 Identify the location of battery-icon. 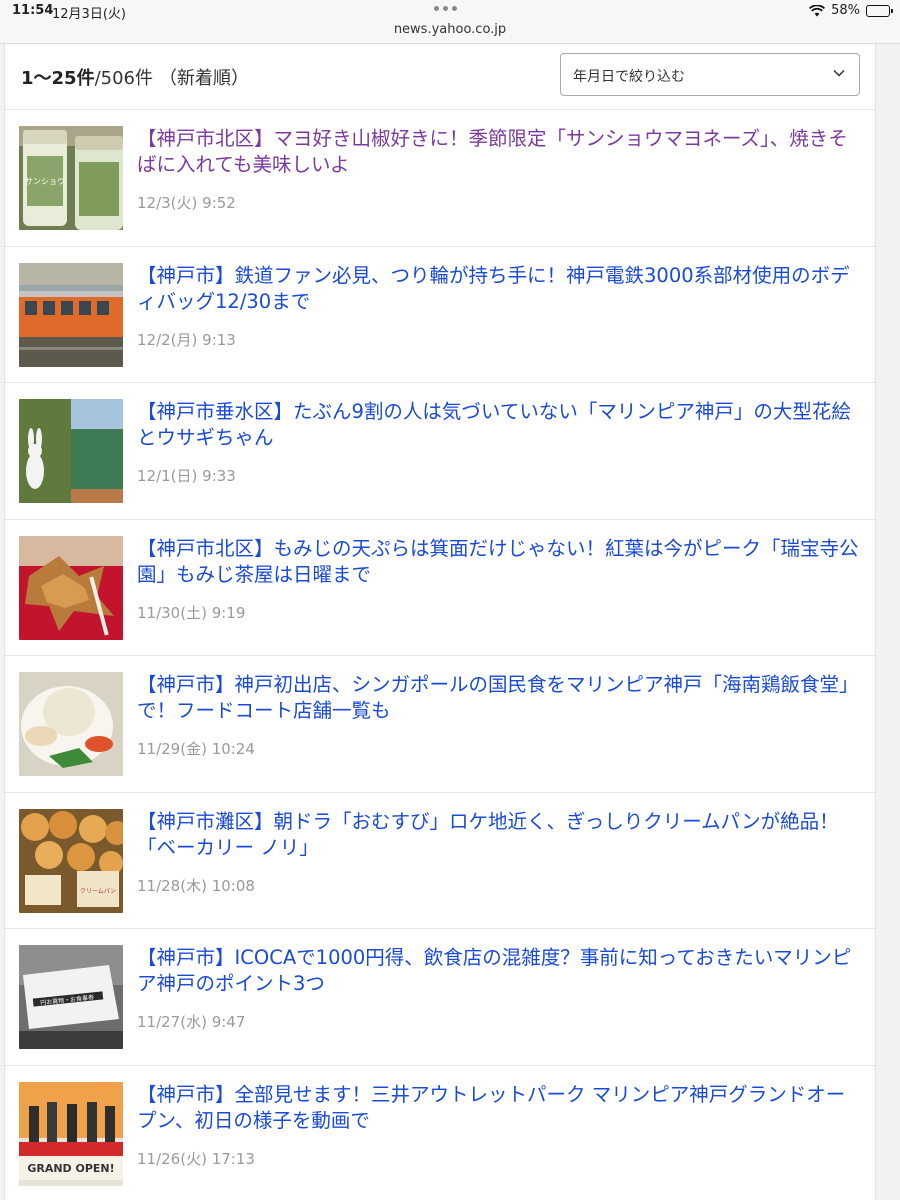
(879, 10).